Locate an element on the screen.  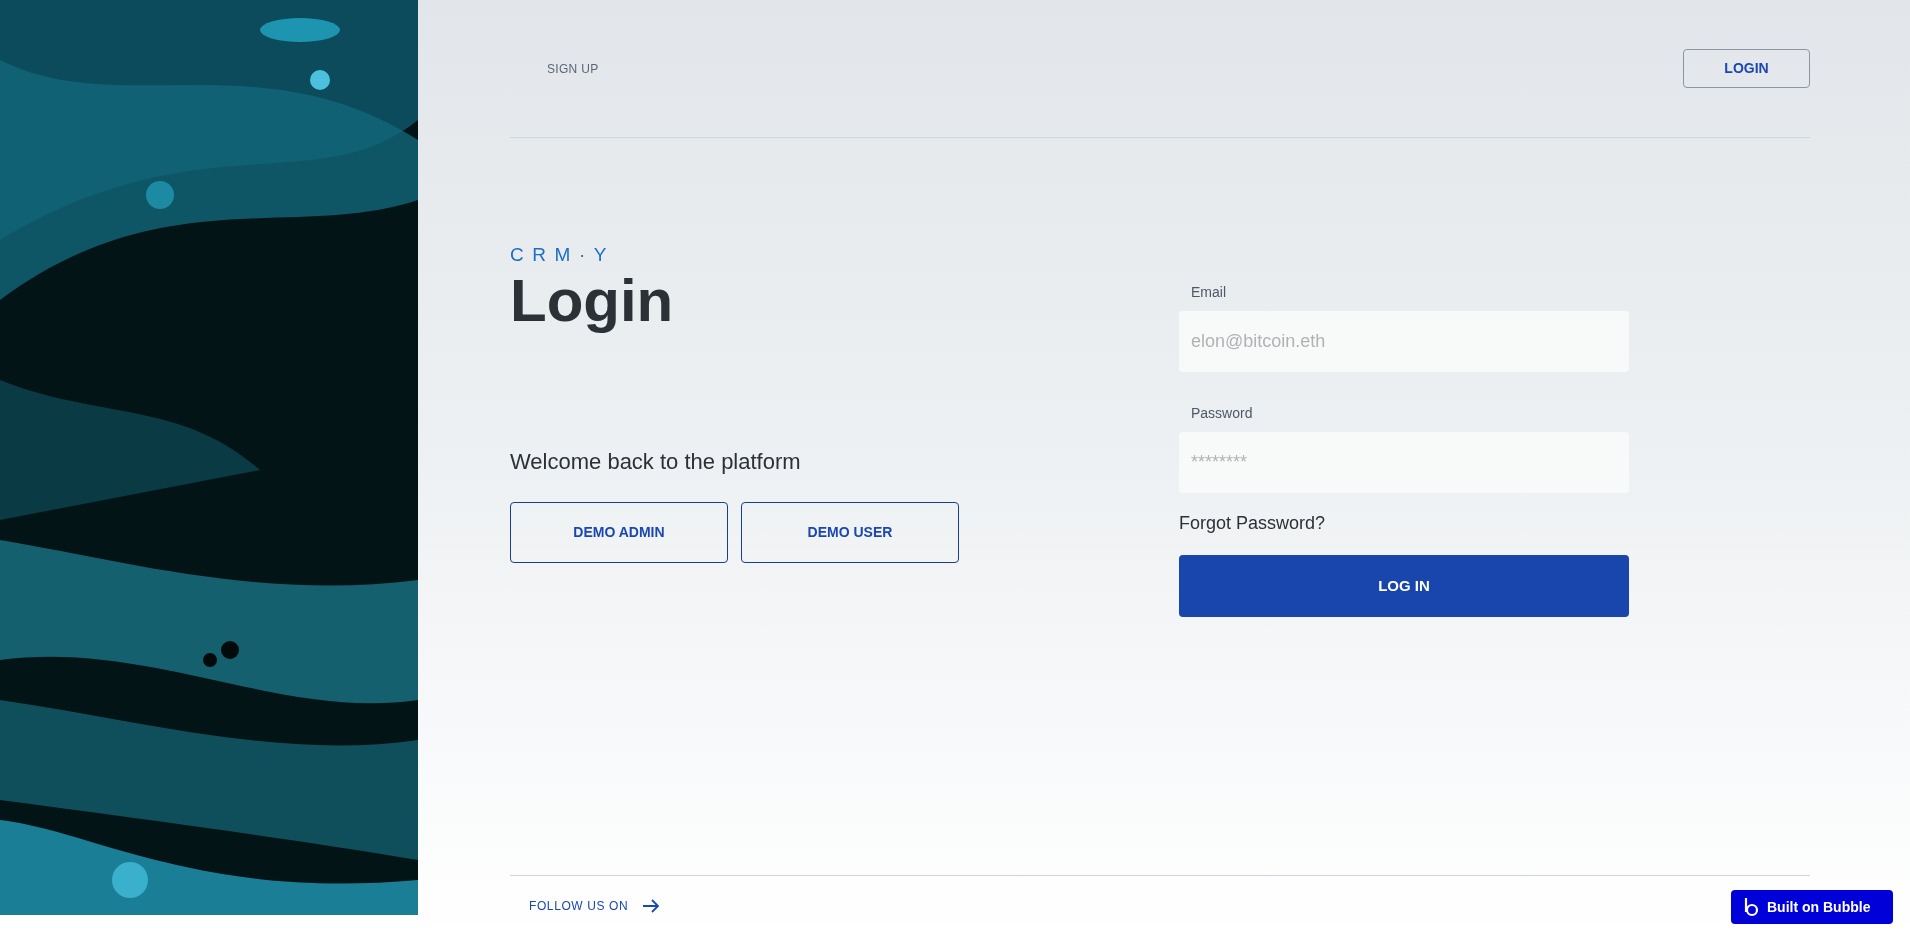
field-label: Email is located at coordinates (1209, 292).